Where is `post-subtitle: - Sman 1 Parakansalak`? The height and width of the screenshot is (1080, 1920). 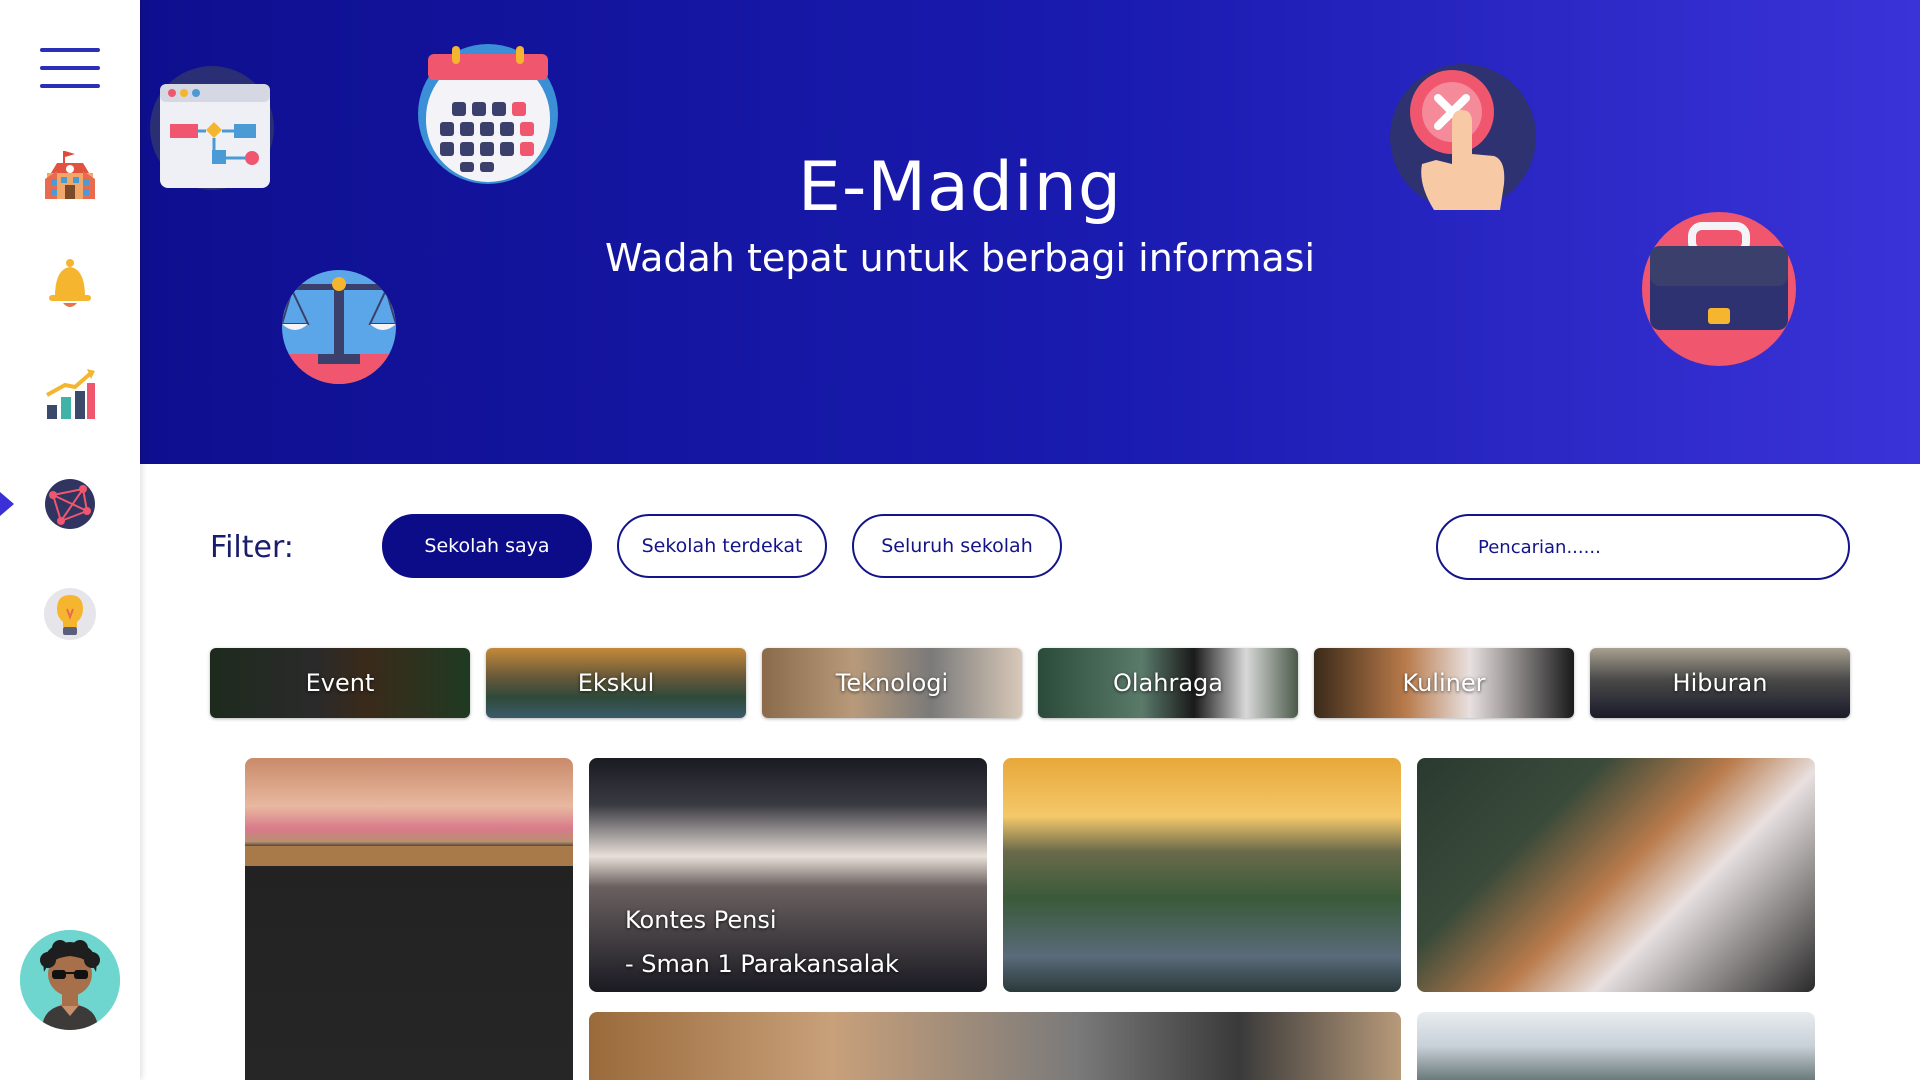 post-subtitle: - Sman 1 Parakansalak is located at coordinates (762, 964).